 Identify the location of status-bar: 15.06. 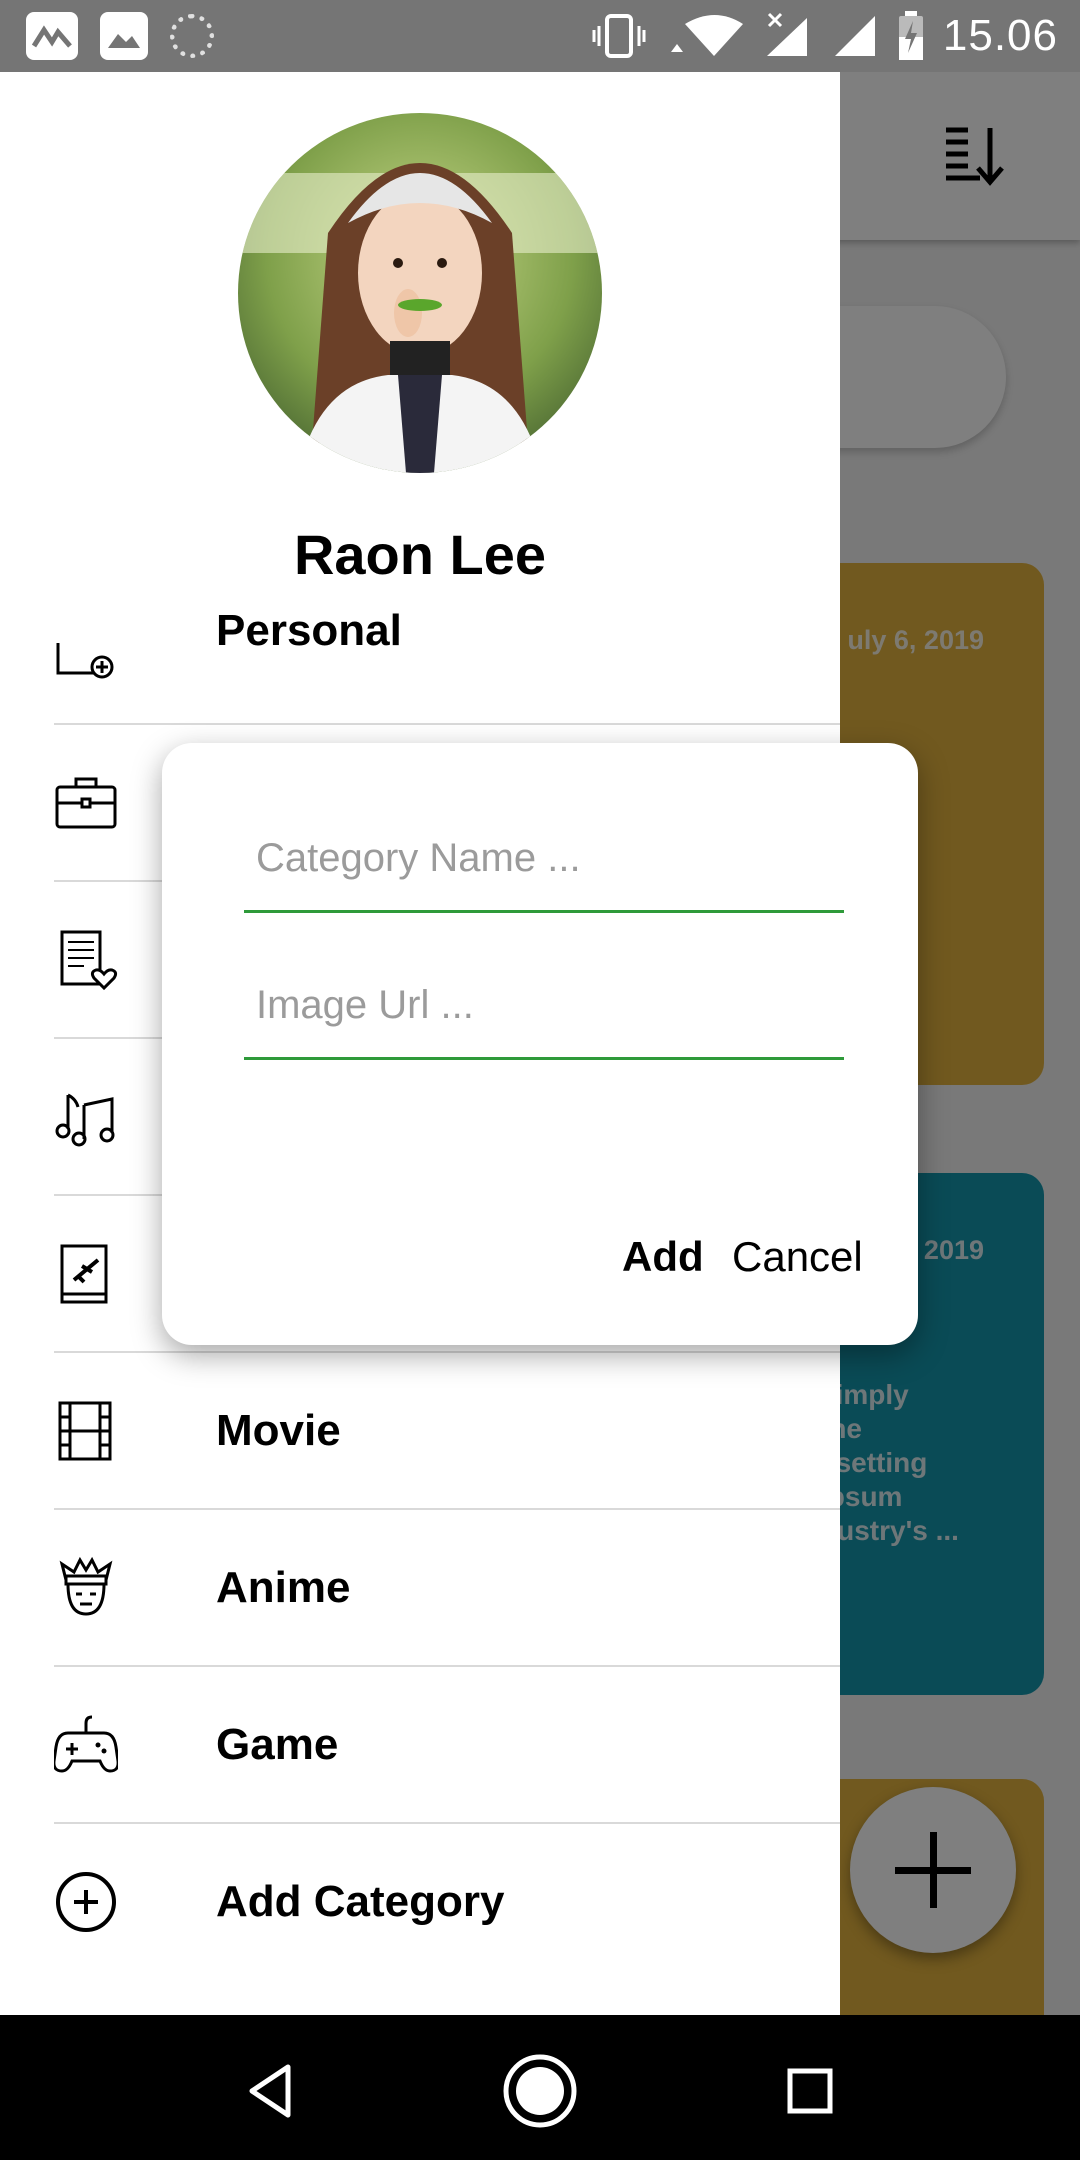
(540, 36).